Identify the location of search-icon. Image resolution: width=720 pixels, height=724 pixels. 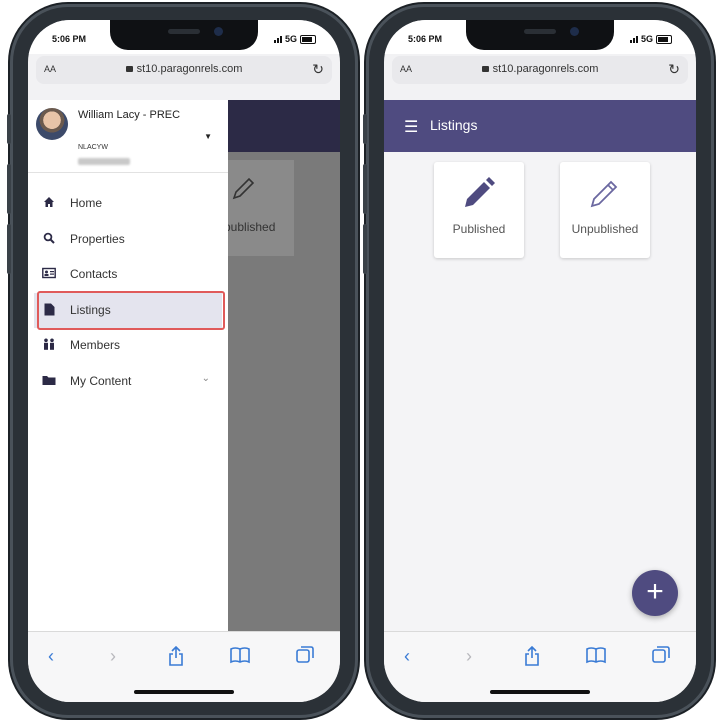
(49, 239).